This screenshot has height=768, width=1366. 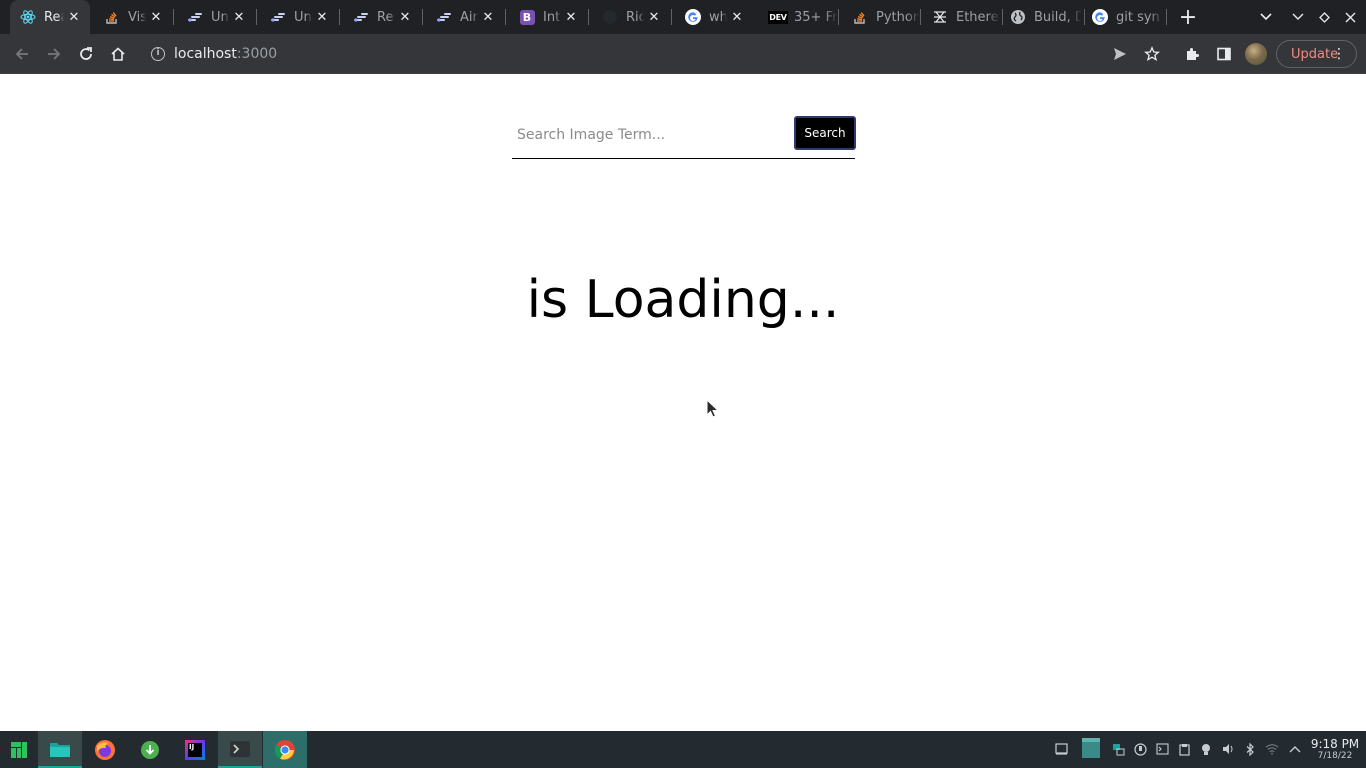 I want to click on home-icon, so click(x=118, y=54).